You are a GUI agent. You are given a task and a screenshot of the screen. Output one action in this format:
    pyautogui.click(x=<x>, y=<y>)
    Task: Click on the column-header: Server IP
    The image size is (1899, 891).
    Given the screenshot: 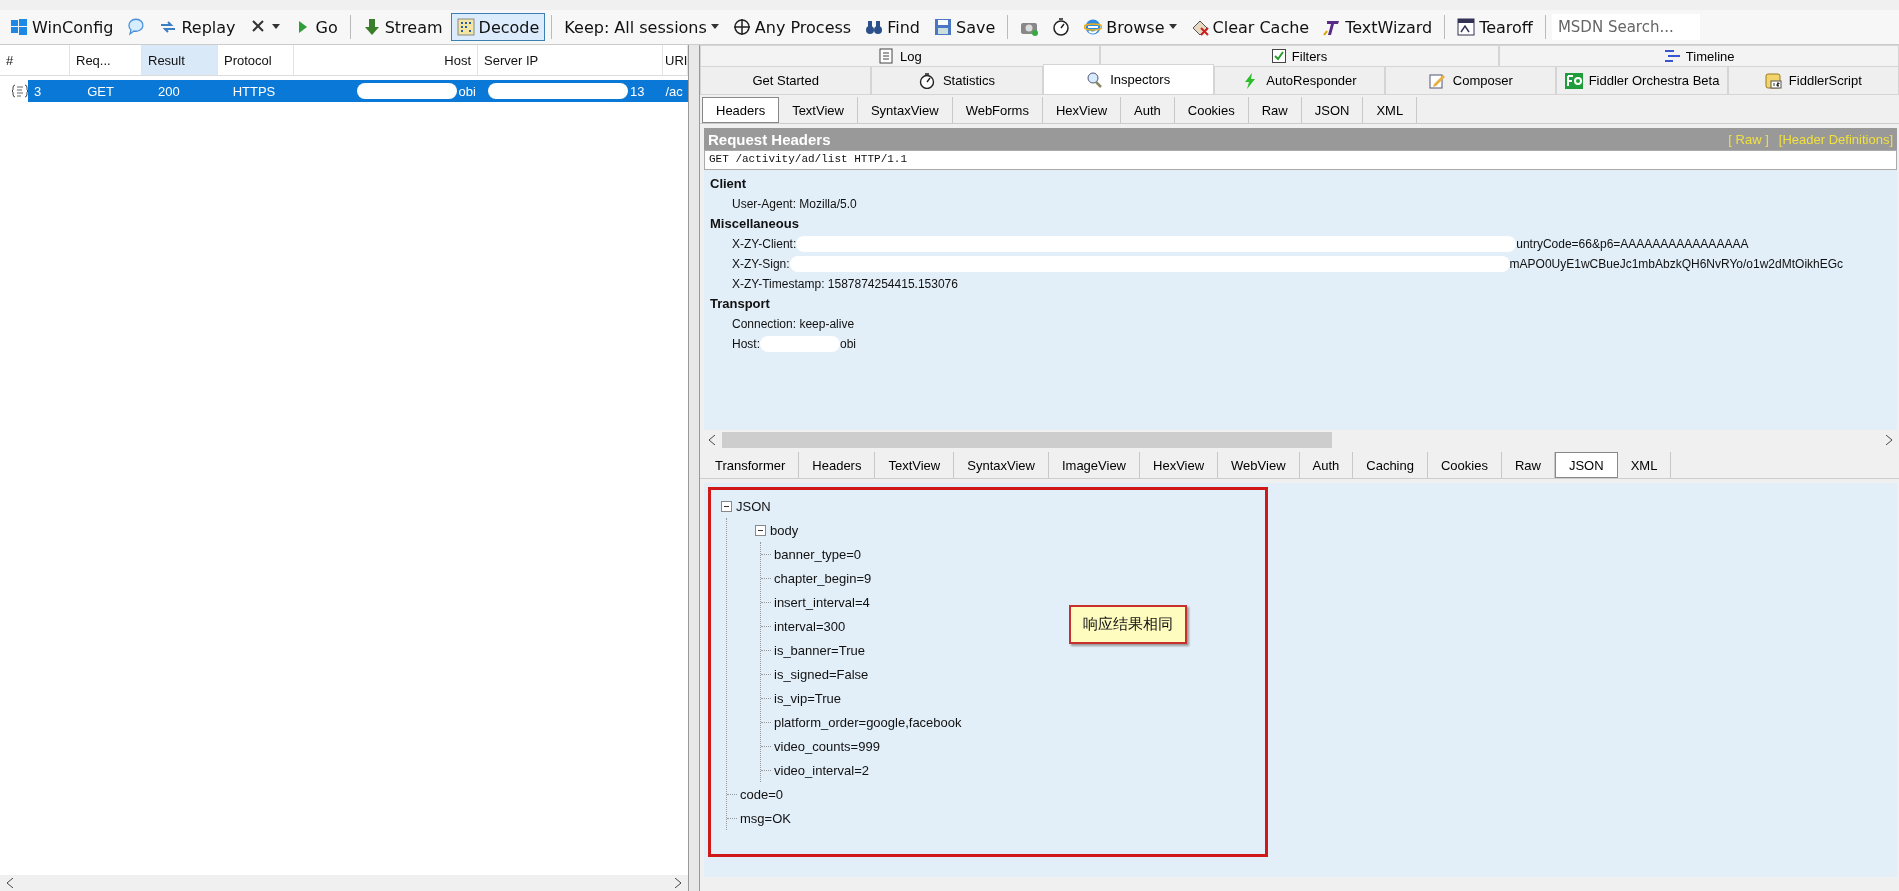 What is the action you would take?
    pyautogui.click(x=570, y=60)
    